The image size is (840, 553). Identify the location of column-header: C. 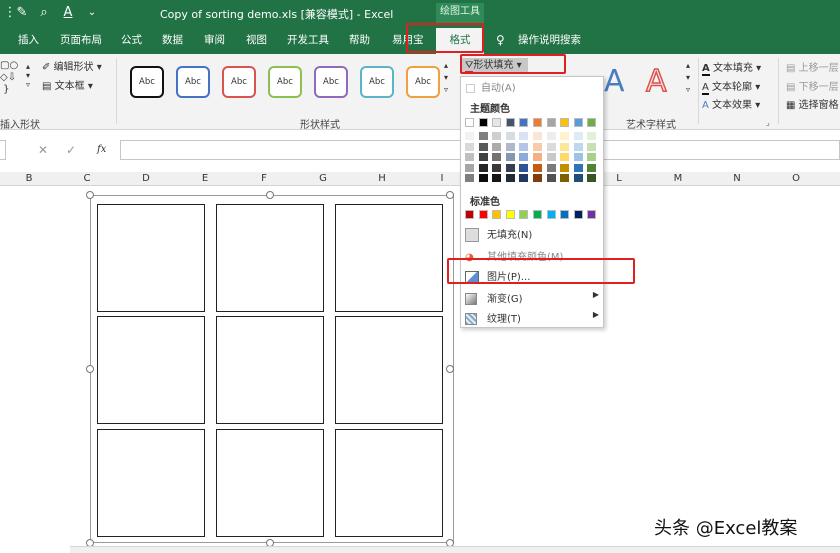
(87, 179).